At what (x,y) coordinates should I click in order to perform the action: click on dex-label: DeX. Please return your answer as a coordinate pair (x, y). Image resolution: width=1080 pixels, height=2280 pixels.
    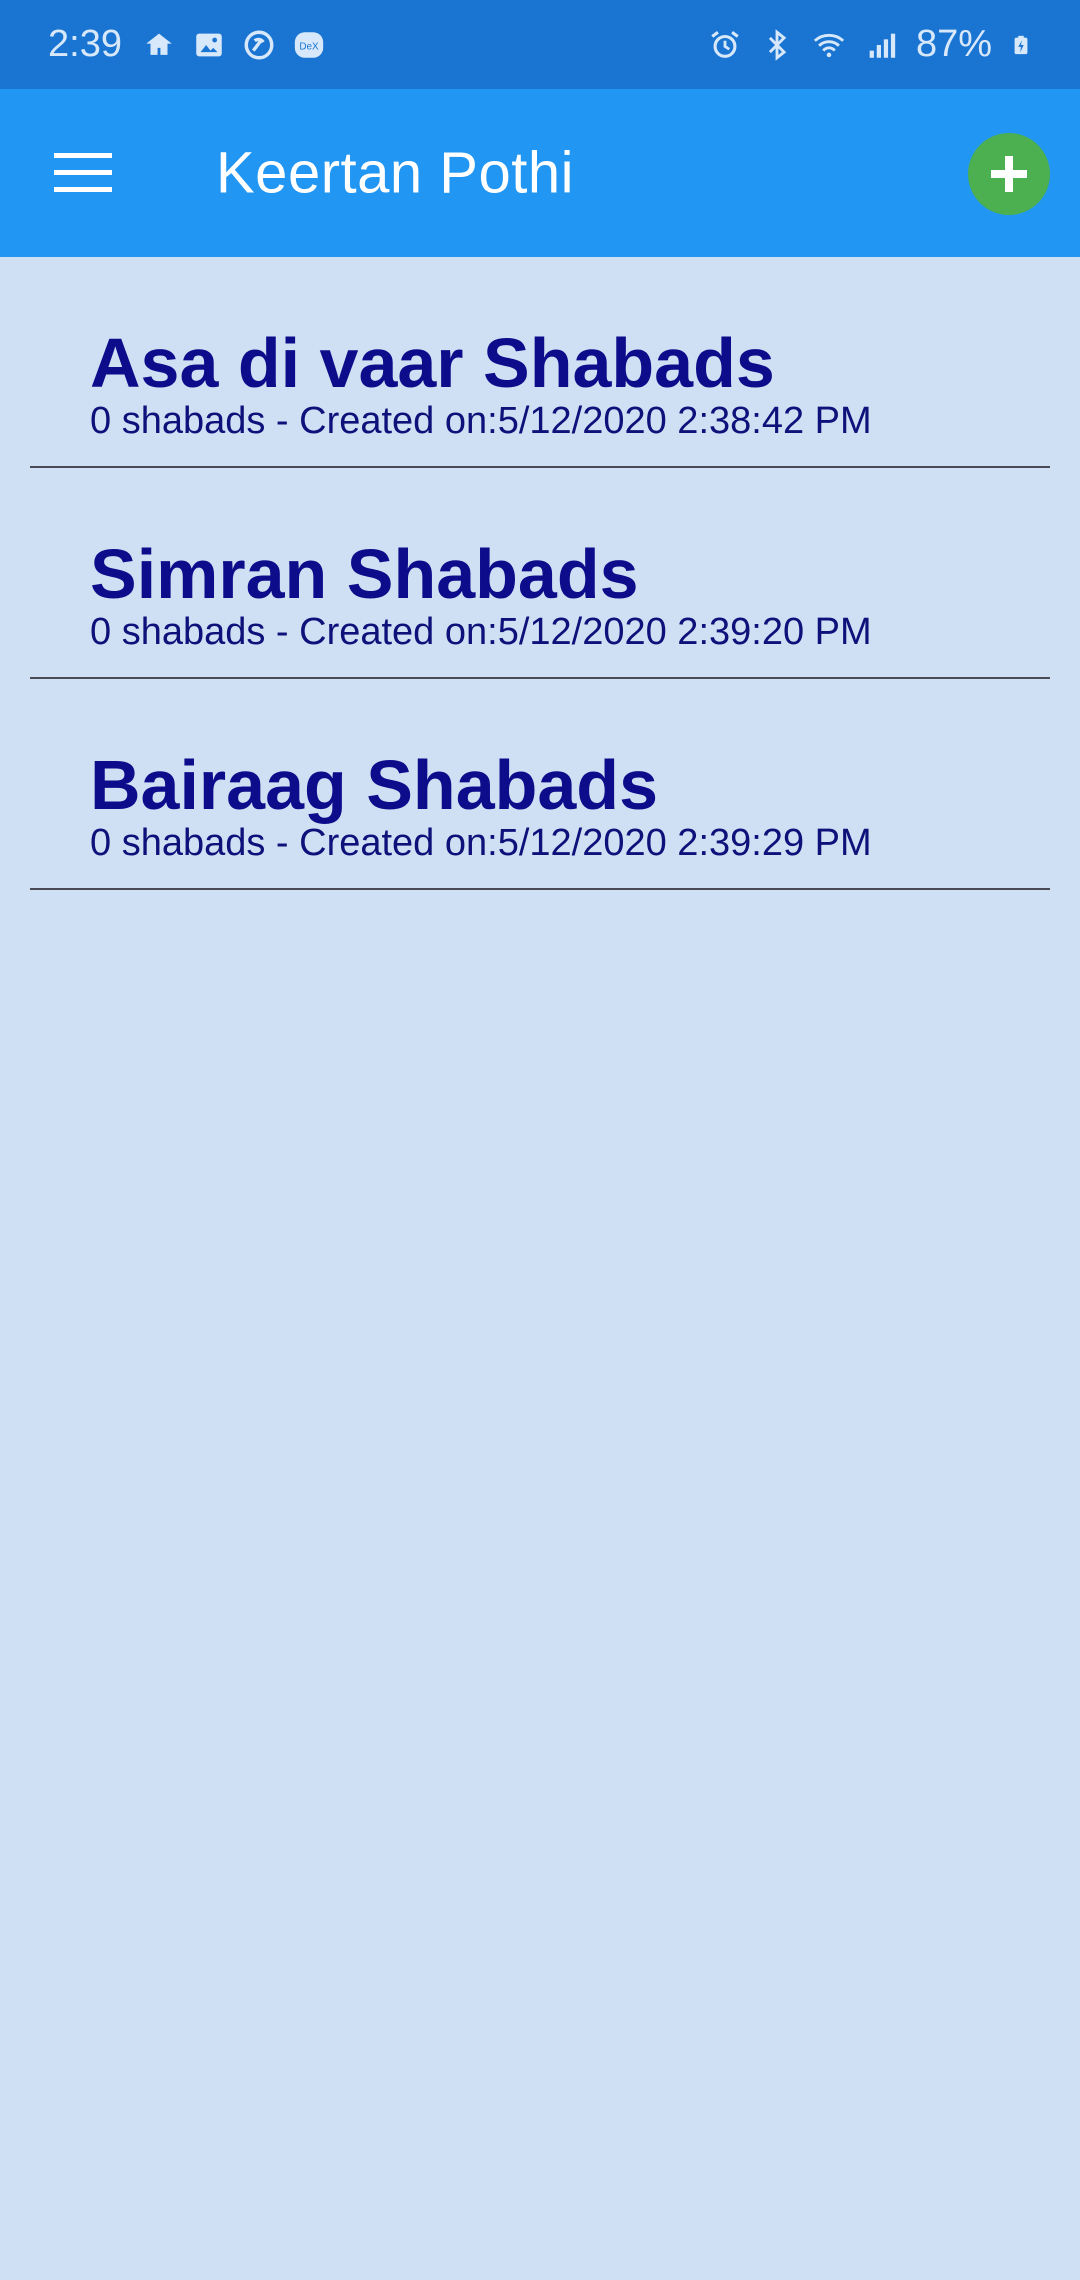
    Looking at the image, I should click on (309, 46).